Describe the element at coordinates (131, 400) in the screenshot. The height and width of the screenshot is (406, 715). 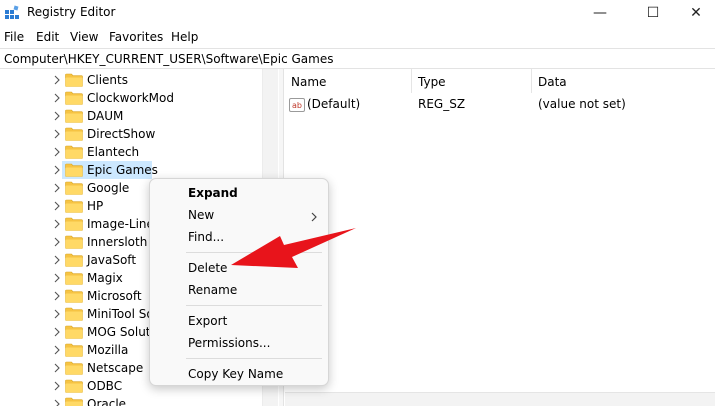
I see `tree-item: Oracle` at that location.